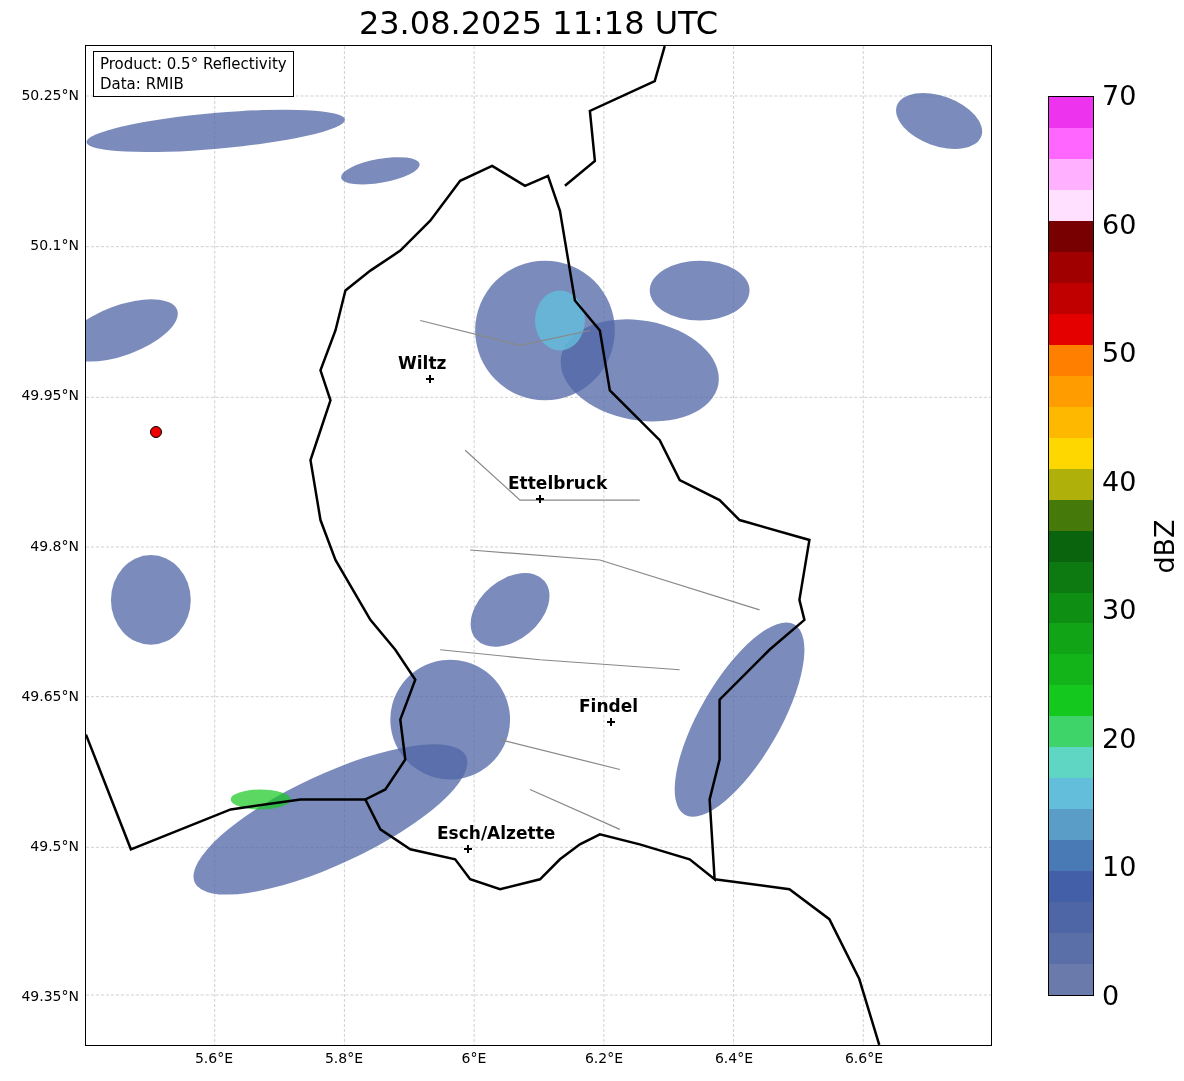  I want to click on colorbar-tick-label: 60, so click(1119, 224).